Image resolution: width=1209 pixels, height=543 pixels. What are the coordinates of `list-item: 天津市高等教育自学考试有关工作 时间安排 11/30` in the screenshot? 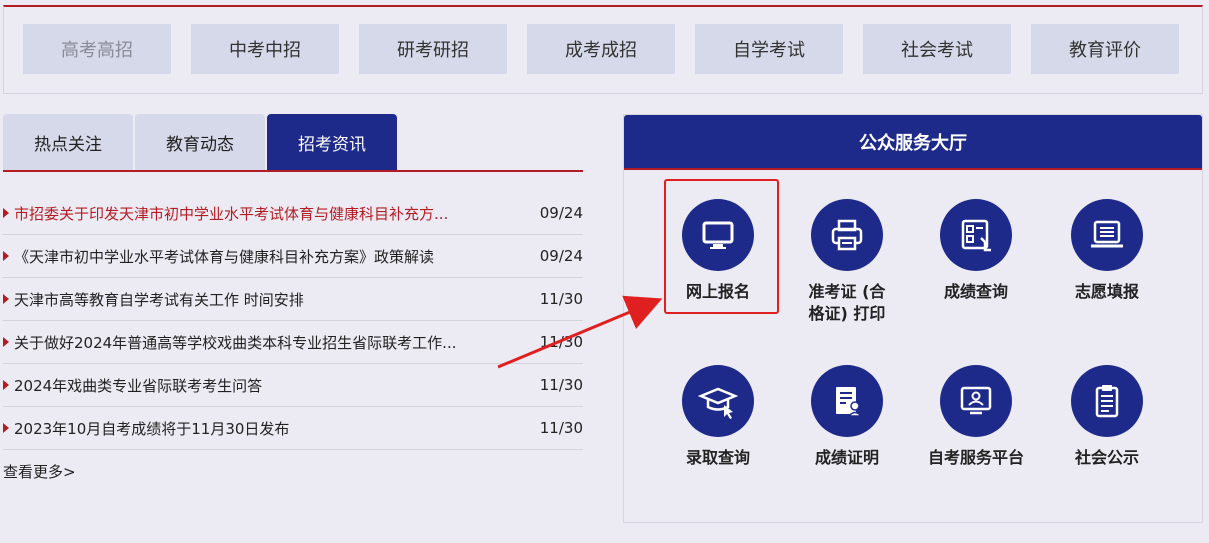 It's located at (293, 299).